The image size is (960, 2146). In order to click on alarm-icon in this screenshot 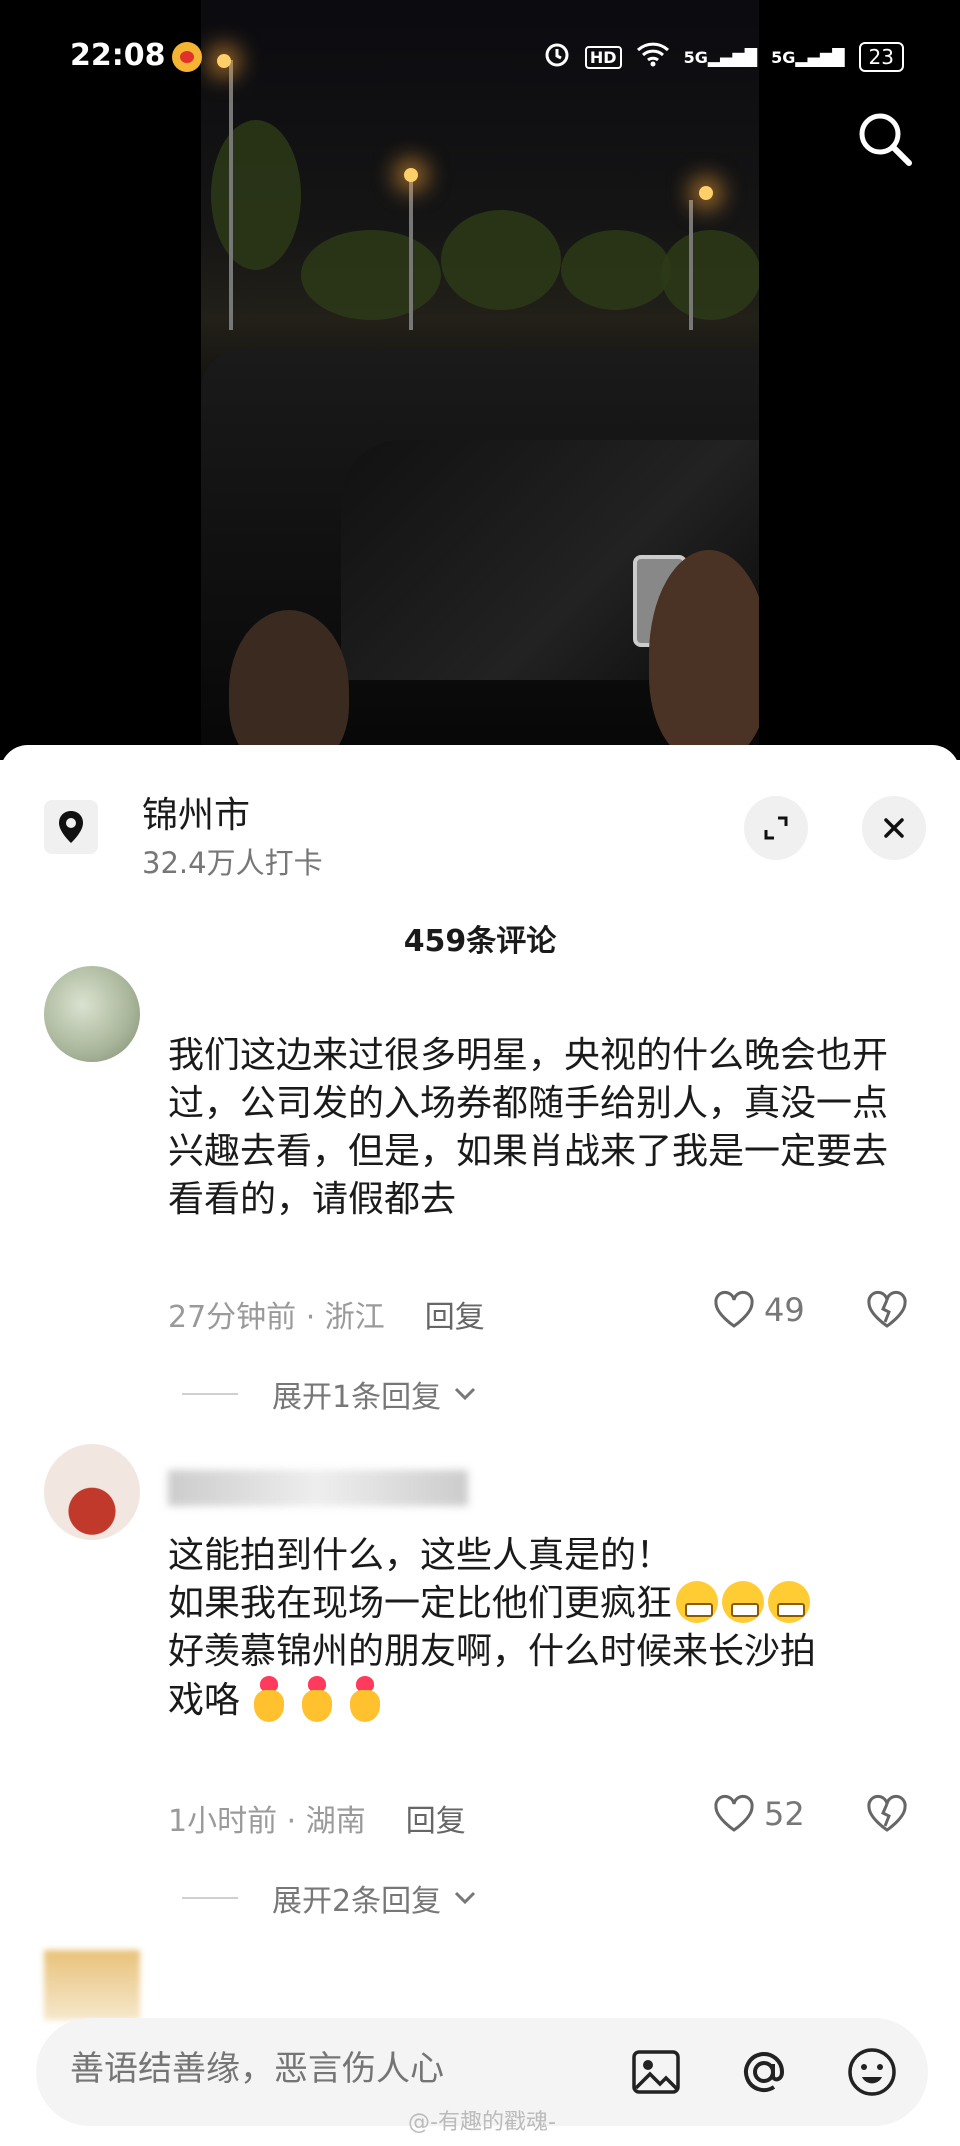, I will do `click(557, 57)`.